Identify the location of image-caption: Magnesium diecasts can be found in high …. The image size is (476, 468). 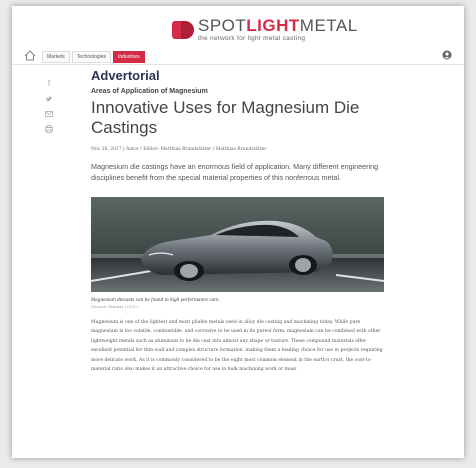
(155, 299).